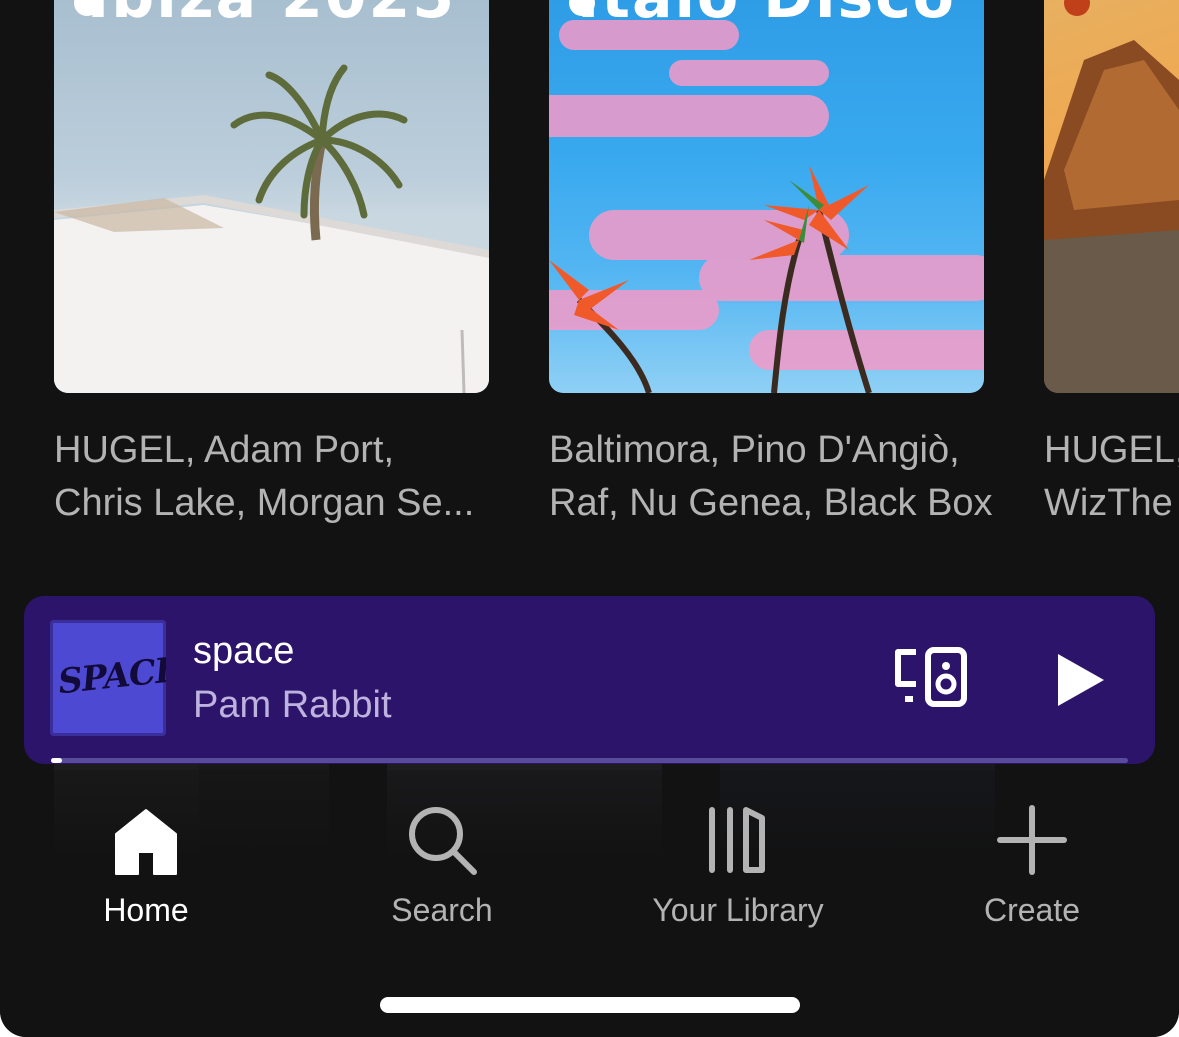 This screenshot has height=1037, width=1179. What do you see at coordinates (1032, 840) in the screenshot?
I see `plus-icon` at bounding box center [1032, 840].